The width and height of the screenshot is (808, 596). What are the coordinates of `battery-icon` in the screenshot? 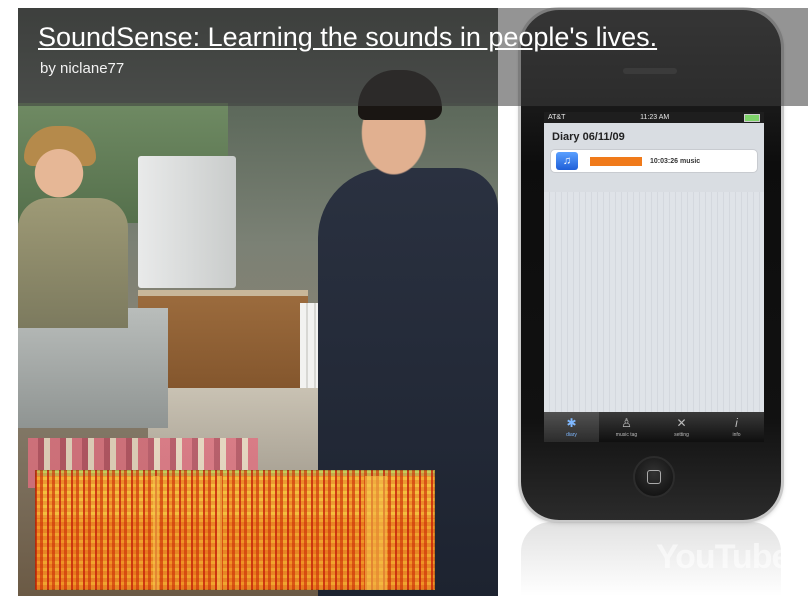 It's located at (752, 117).